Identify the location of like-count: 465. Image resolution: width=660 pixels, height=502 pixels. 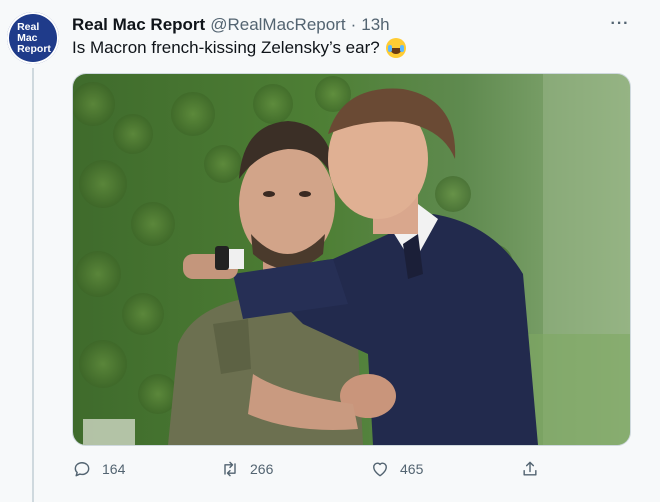
(412, 469).